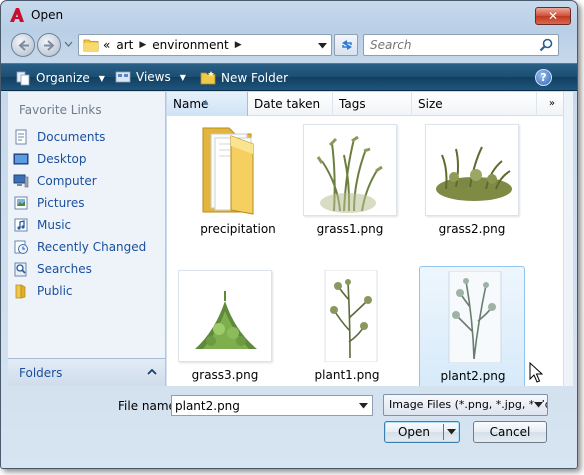 The image size is (584, 475). What do you see at coordinates (510, 432) in the screenshot?
I see `cancel-button: Cancel` at bounding box center [510, 432].